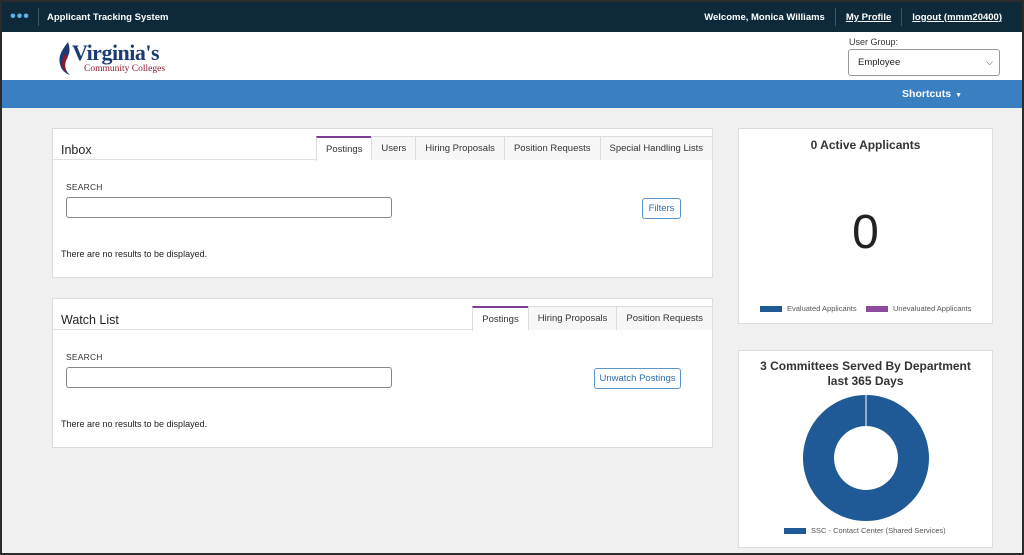 The height and width of the screenshot is (555, 1024). I want to click on unwatch-postings-button: Unwatch Postings, so click(637, 378).